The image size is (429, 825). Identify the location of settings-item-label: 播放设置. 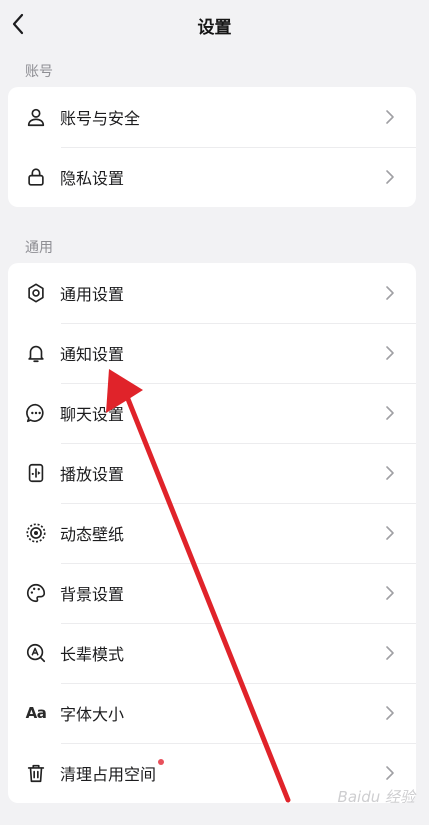
(92, 474).